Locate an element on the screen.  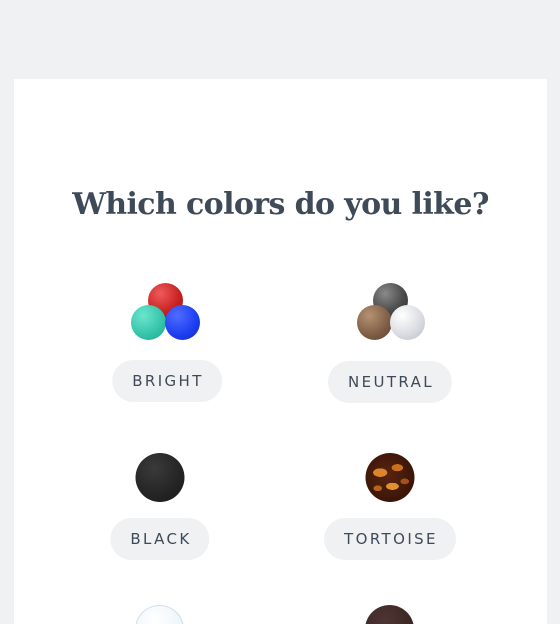
option-clear-partial is located at coordinates (159, 614).